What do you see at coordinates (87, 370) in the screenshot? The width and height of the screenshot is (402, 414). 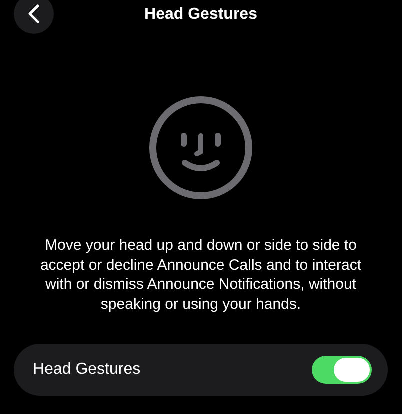 I see `setting-label: Head Gestures` at bounding box center [87, 370].